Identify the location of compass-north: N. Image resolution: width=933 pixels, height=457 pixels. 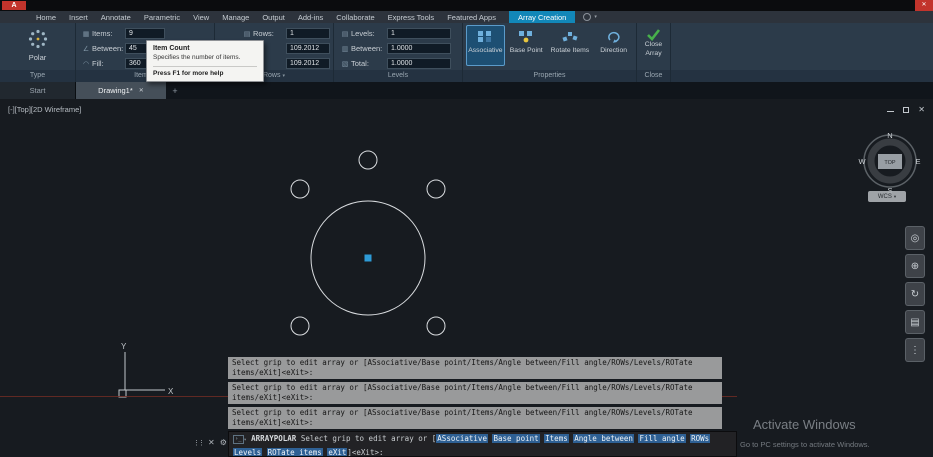
(889, 135).